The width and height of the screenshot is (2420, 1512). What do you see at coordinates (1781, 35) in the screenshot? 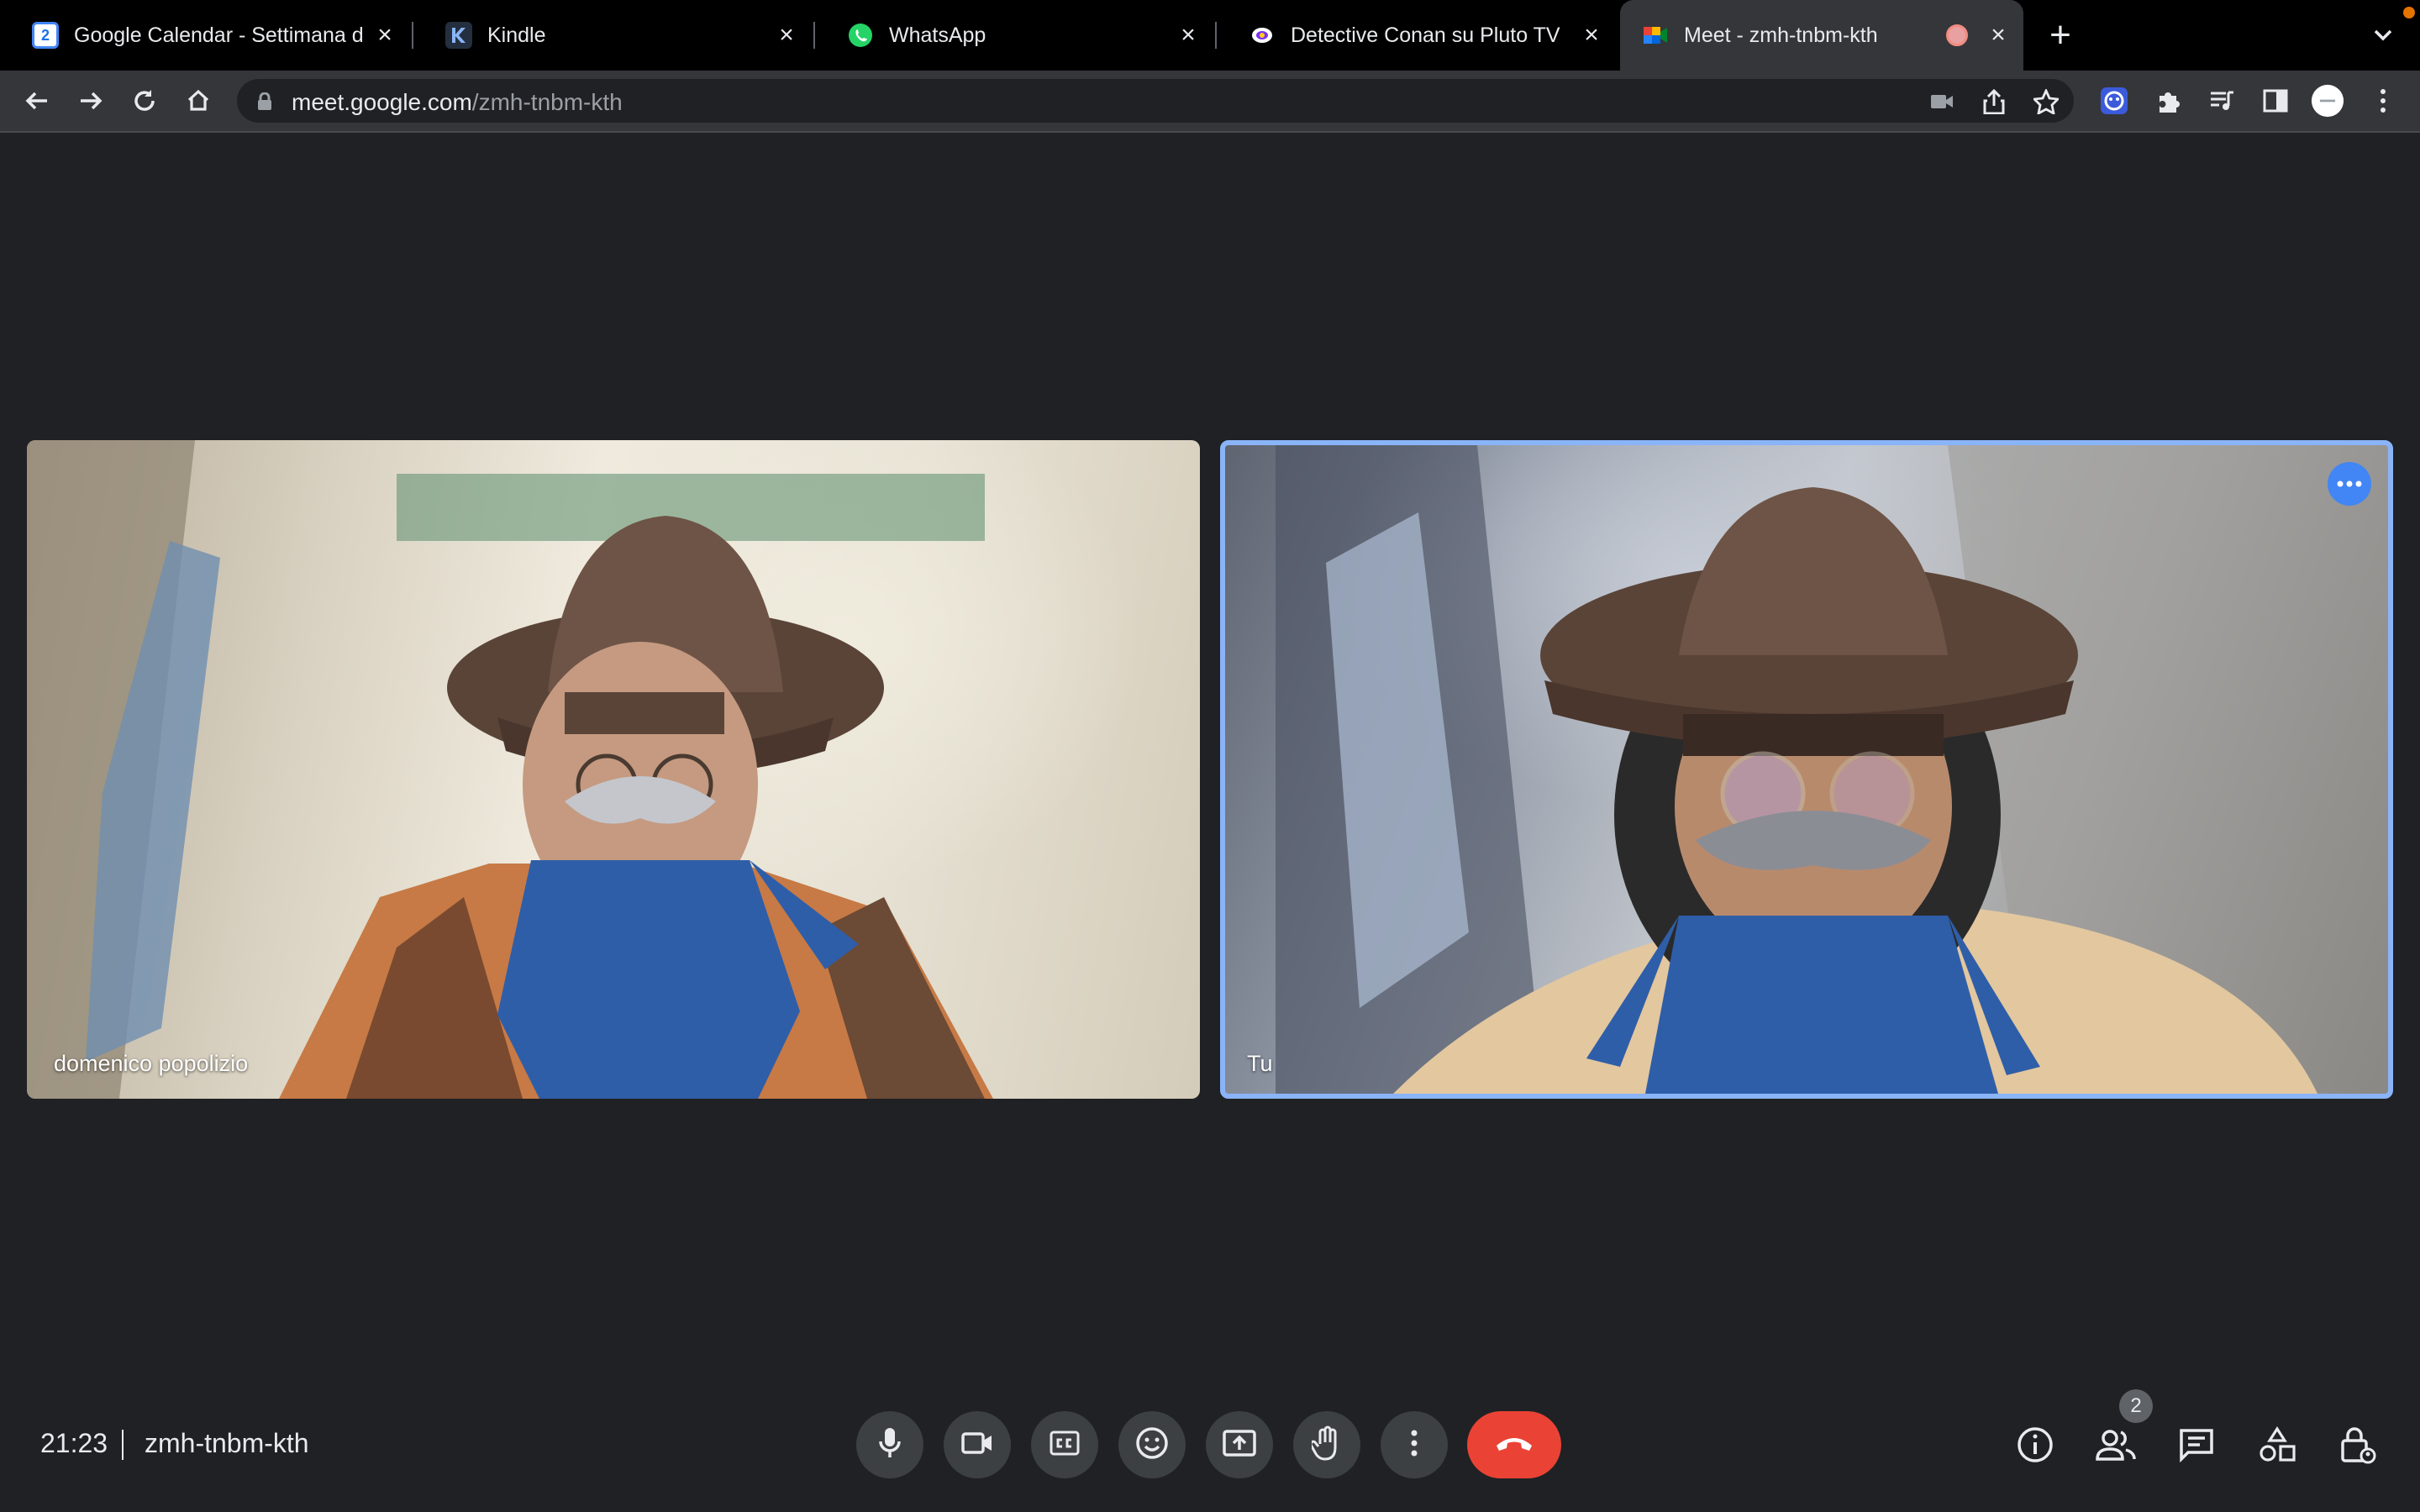
I see `tab-title: Meet - zmh-tnbm-kth` at bounding box center [1781, 35].